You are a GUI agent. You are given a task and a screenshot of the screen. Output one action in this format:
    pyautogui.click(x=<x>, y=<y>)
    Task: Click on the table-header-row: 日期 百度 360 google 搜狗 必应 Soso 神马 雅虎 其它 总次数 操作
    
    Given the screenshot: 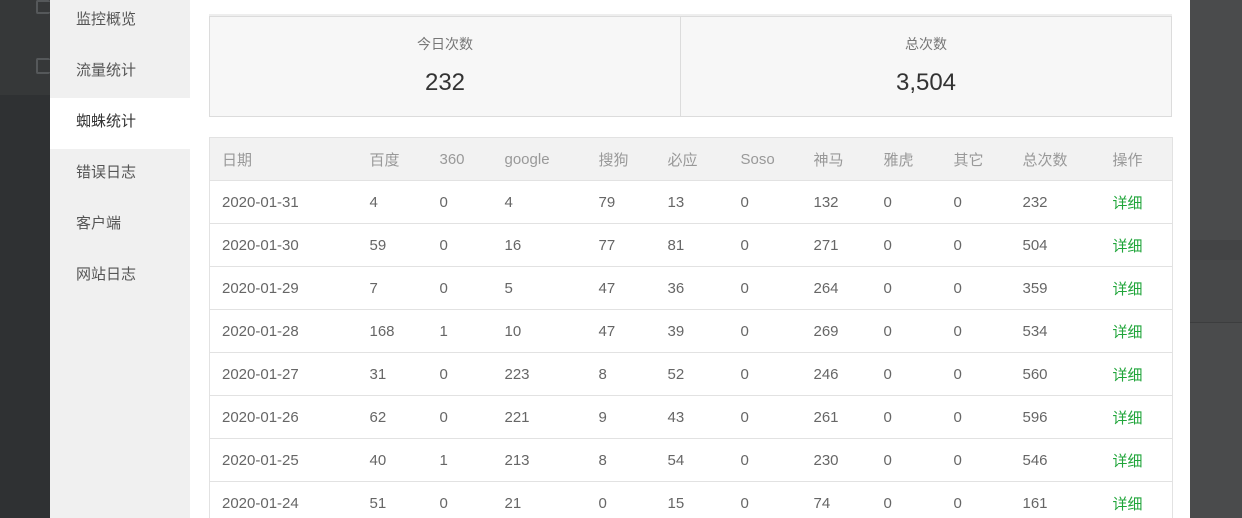 What is the action you would take?
    pyautogui.click(x=691, y=159)
    